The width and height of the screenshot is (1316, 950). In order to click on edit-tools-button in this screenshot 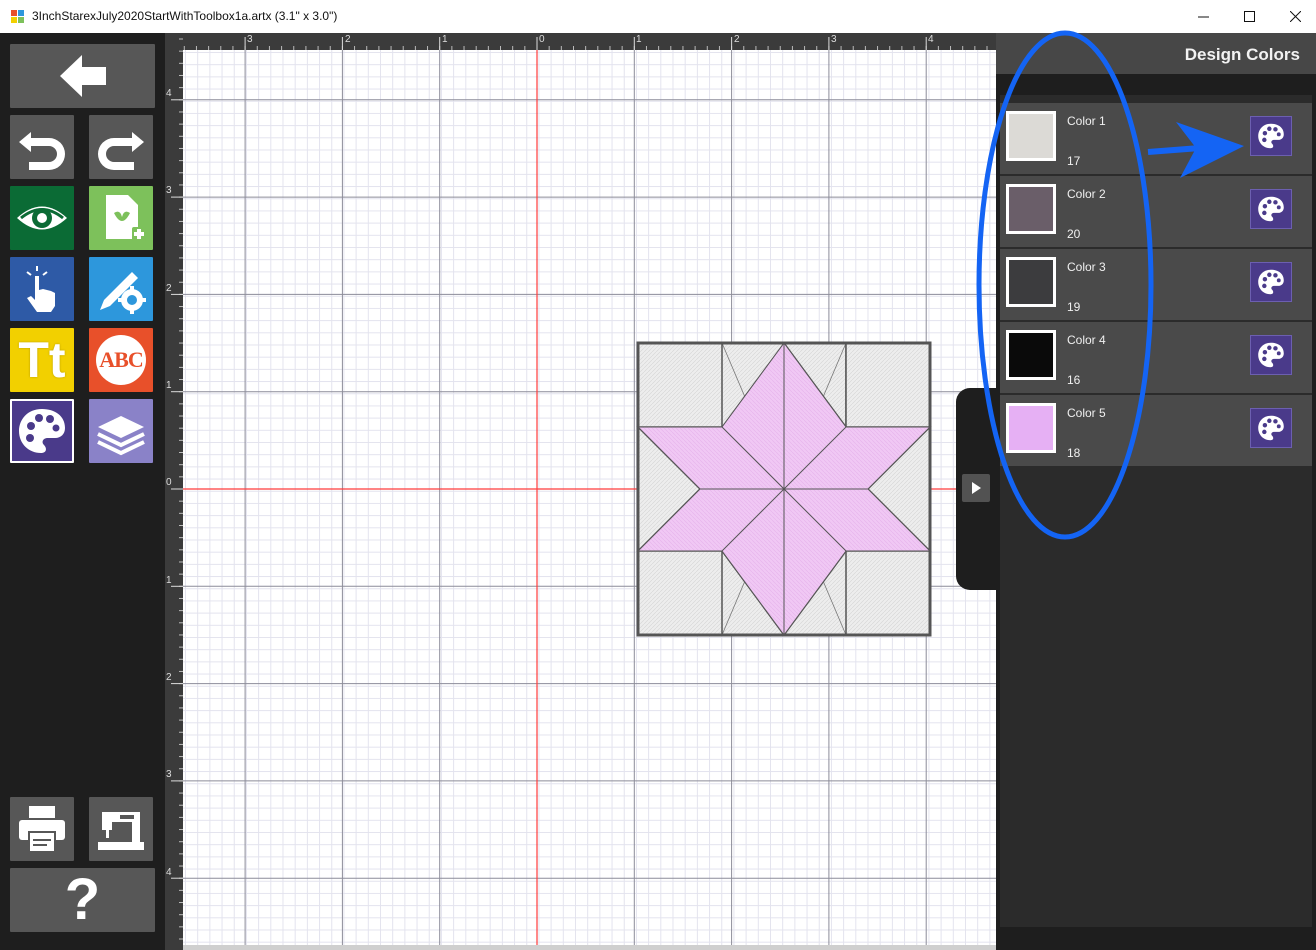, I will do `click(121, 289)`.